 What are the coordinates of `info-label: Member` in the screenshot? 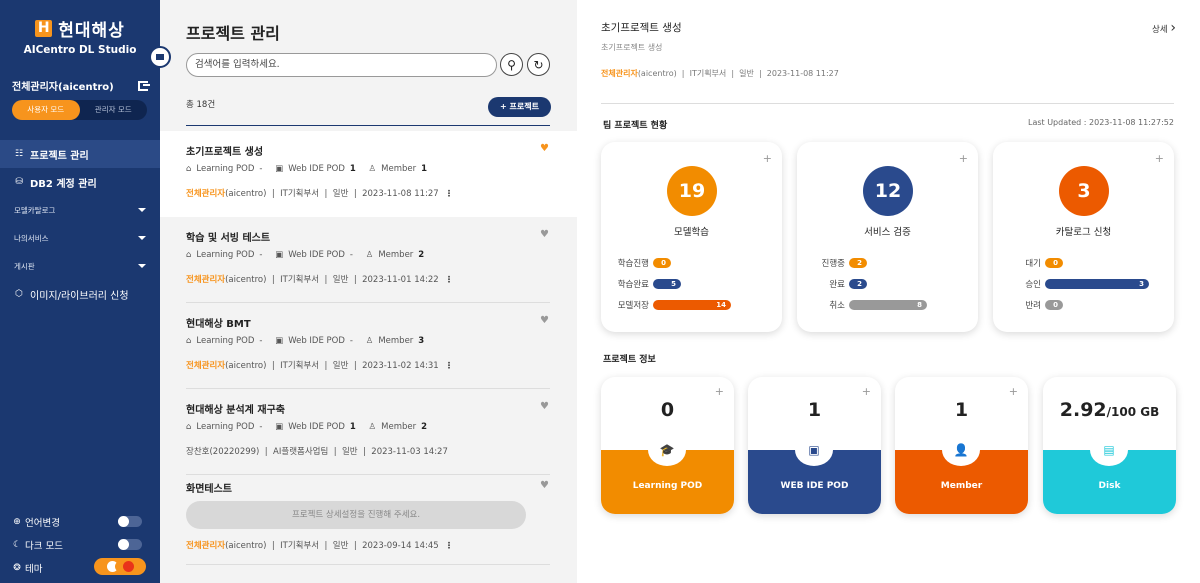 It's located at (961, 486).